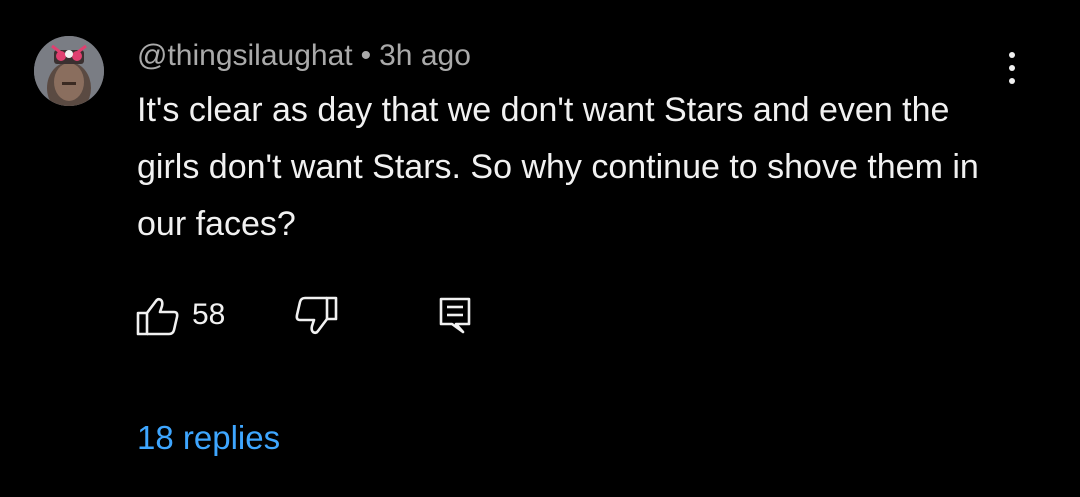  What do you see at coordinates (157, 316) in the screenshot?
I see `thumbs-up-icon` at bounding box center [157, 316].